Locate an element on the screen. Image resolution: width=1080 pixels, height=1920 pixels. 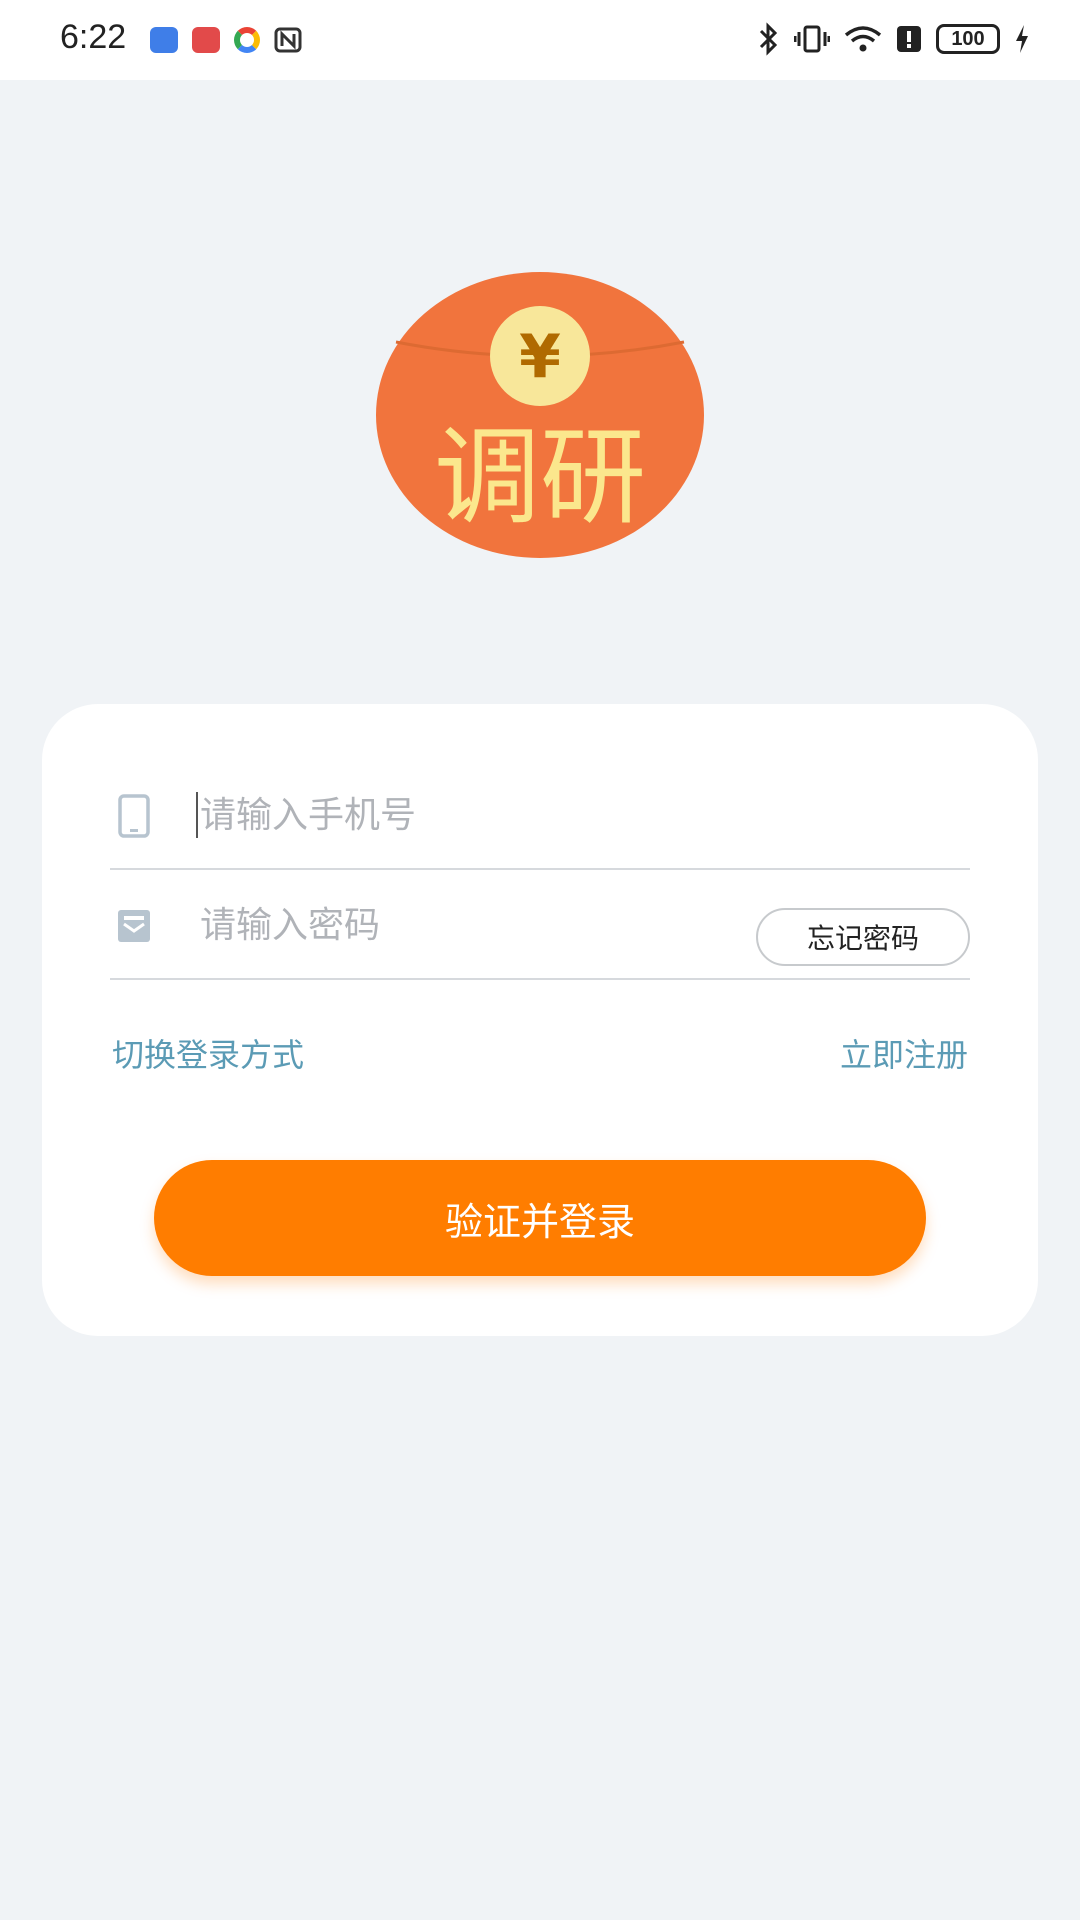
status-time: 6:22 is located at coordinates (93, 37).